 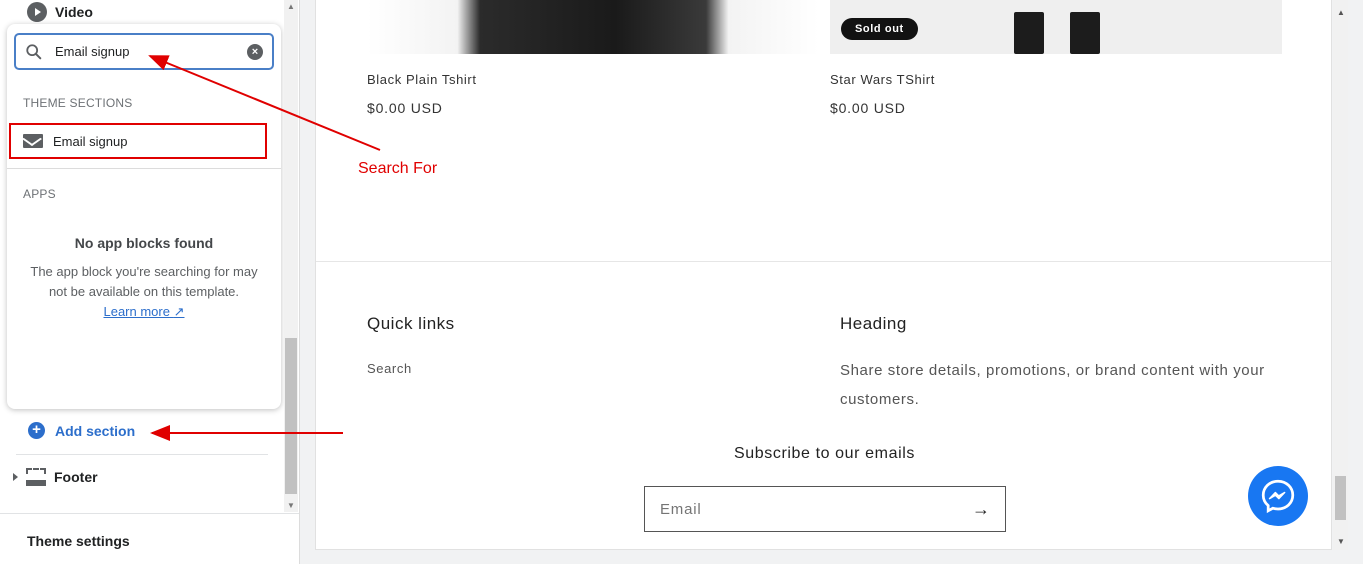 I want to click on section-group-footer: Footer, so click(x=55, y=477).